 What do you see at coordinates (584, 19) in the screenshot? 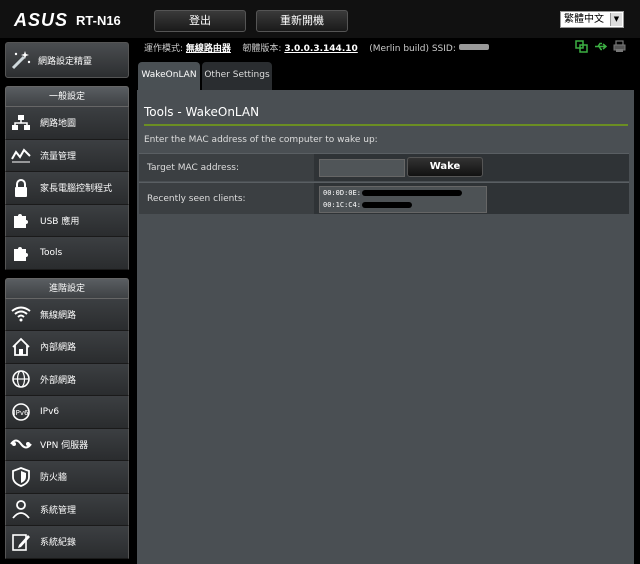
I see `language-value: 繁體中文` at bounding box center [584, 19].